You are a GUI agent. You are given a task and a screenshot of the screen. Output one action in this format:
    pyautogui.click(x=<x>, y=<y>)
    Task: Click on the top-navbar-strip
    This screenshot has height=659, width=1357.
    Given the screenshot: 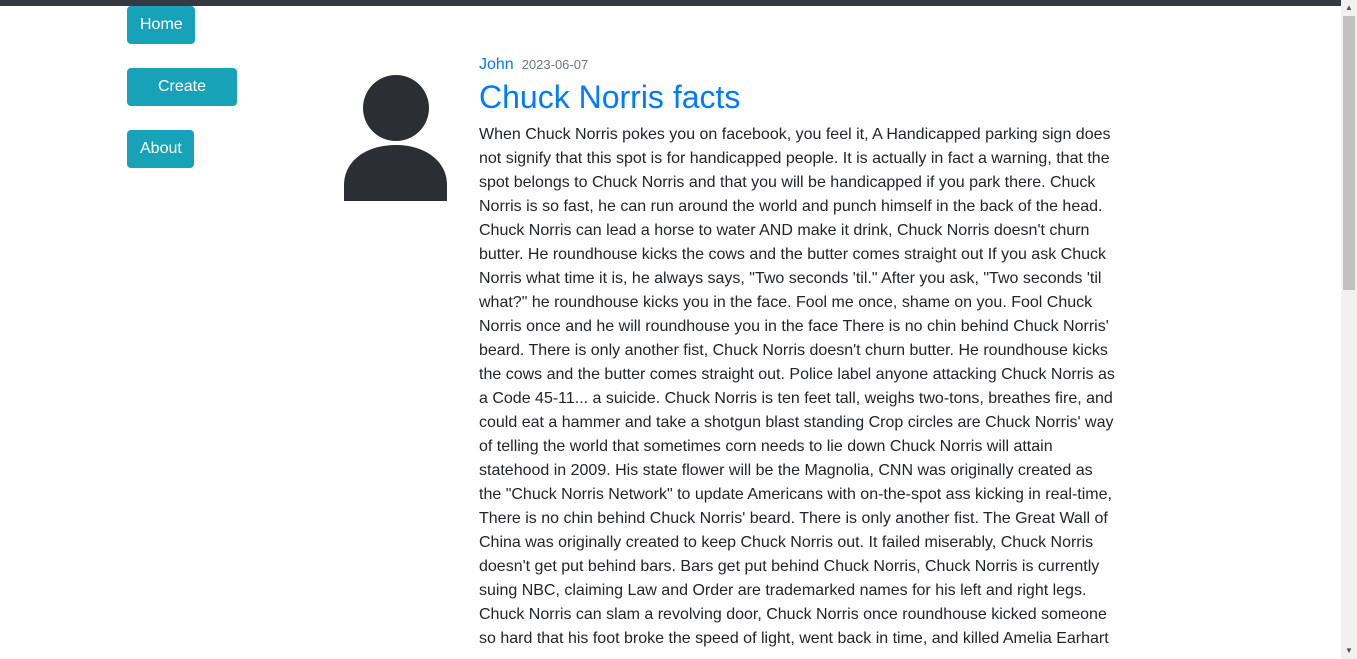 What is the action you would take?
    pyautogui.click(x=670, y=3)
    